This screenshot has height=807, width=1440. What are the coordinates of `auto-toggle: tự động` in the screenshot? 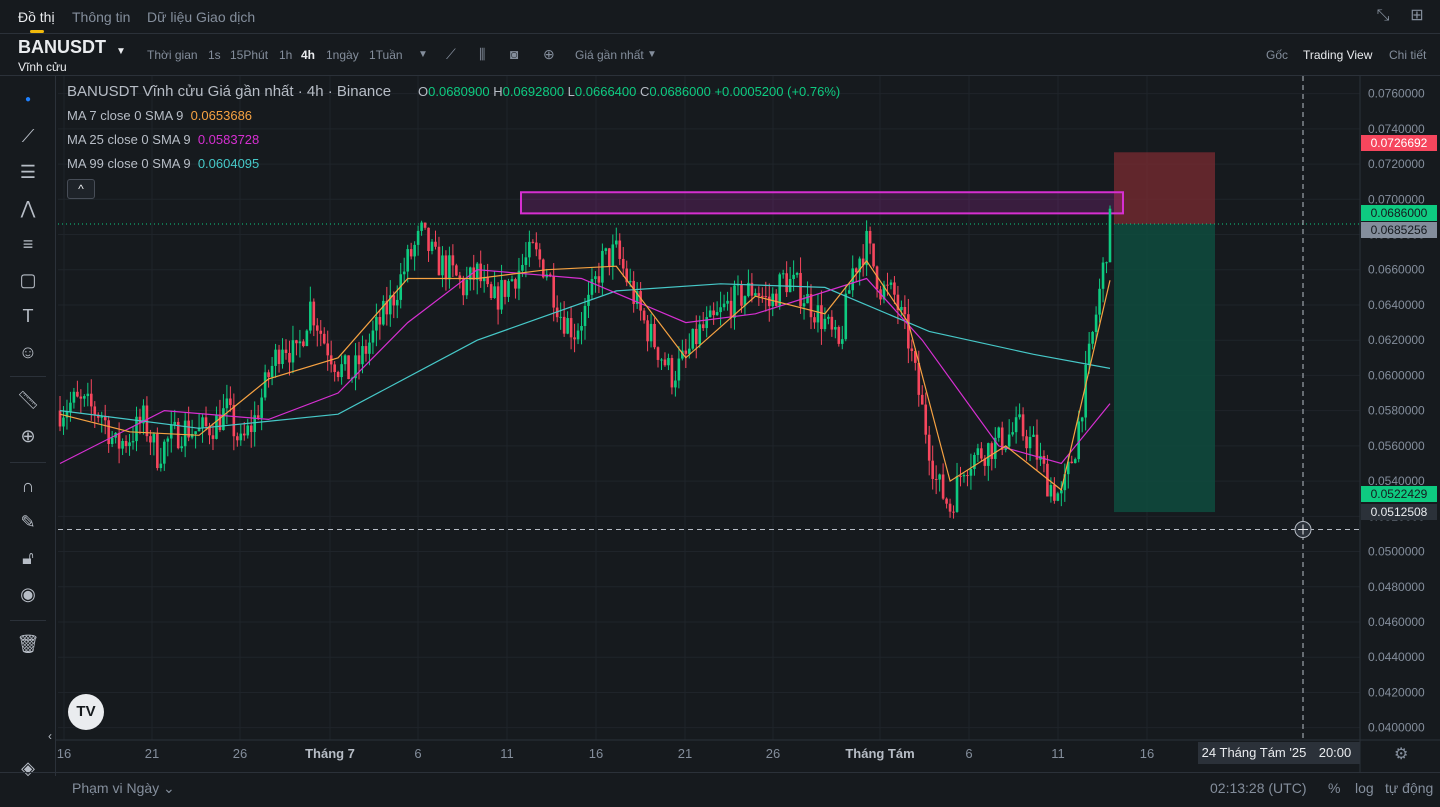 It's located at (1409, 788).